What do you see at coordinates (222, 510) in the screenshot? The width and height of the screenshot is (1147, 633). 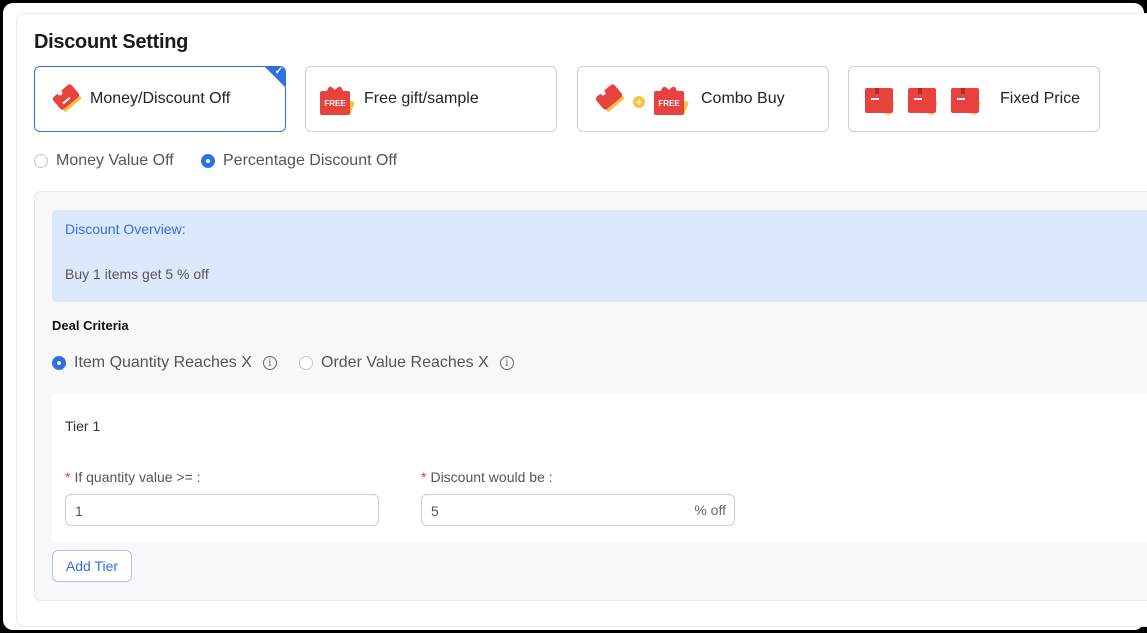 I see `quantity-input: 1` at bounding box center [222, 510].